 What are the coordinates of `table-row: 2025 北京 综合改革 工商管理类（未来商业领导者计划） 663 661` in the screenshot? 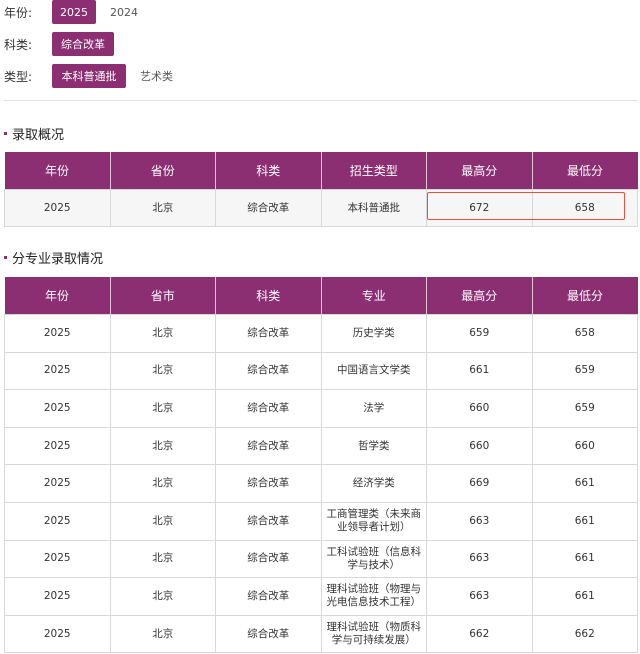 It's located at (321, 521).